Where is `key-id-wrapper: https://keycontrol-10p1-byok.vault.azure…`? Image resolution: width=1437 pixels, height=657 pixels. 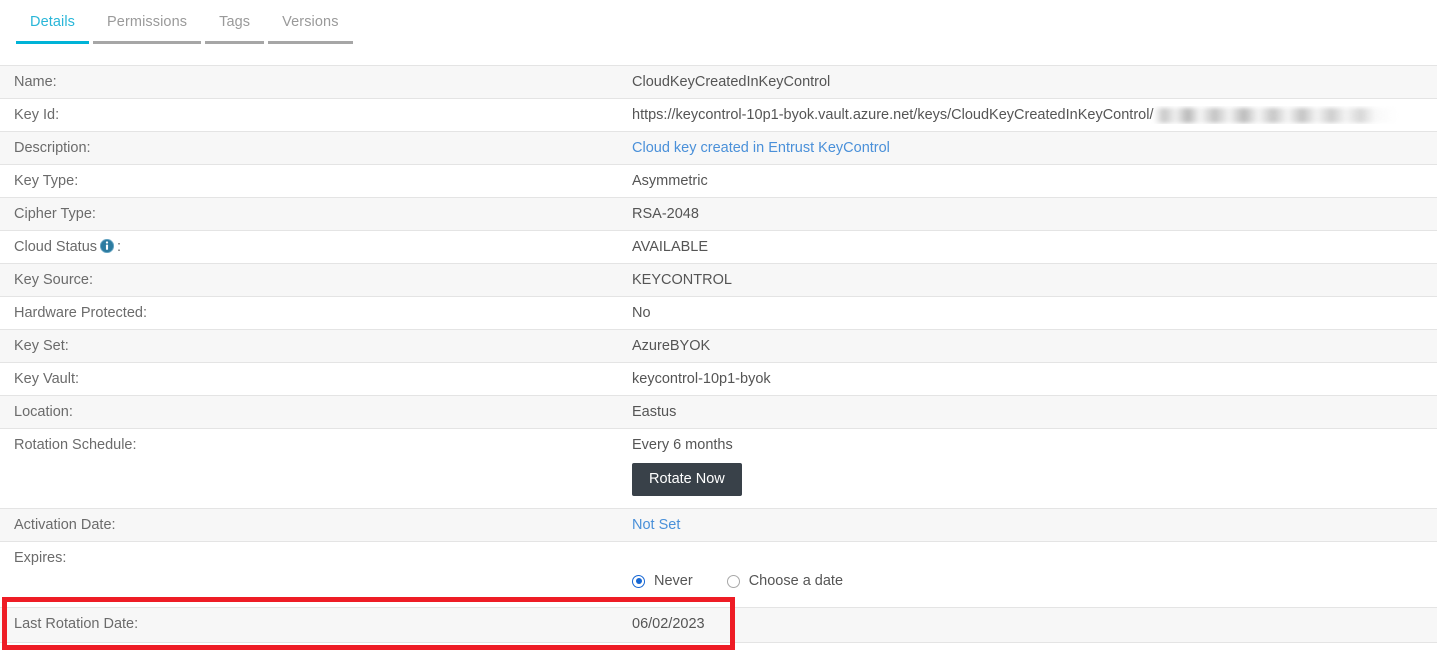 key-id-wrapper: https://keycontrol-10p1-byok.vault.azure… is located at coordinates (1029, 115).